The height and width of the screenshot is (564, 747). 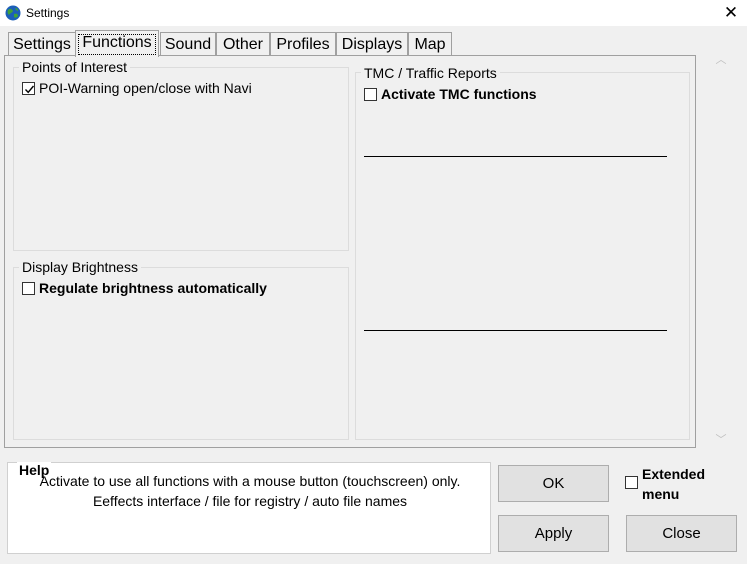 I want to click on tab-displays: Displays, so click(x=372, y=44).